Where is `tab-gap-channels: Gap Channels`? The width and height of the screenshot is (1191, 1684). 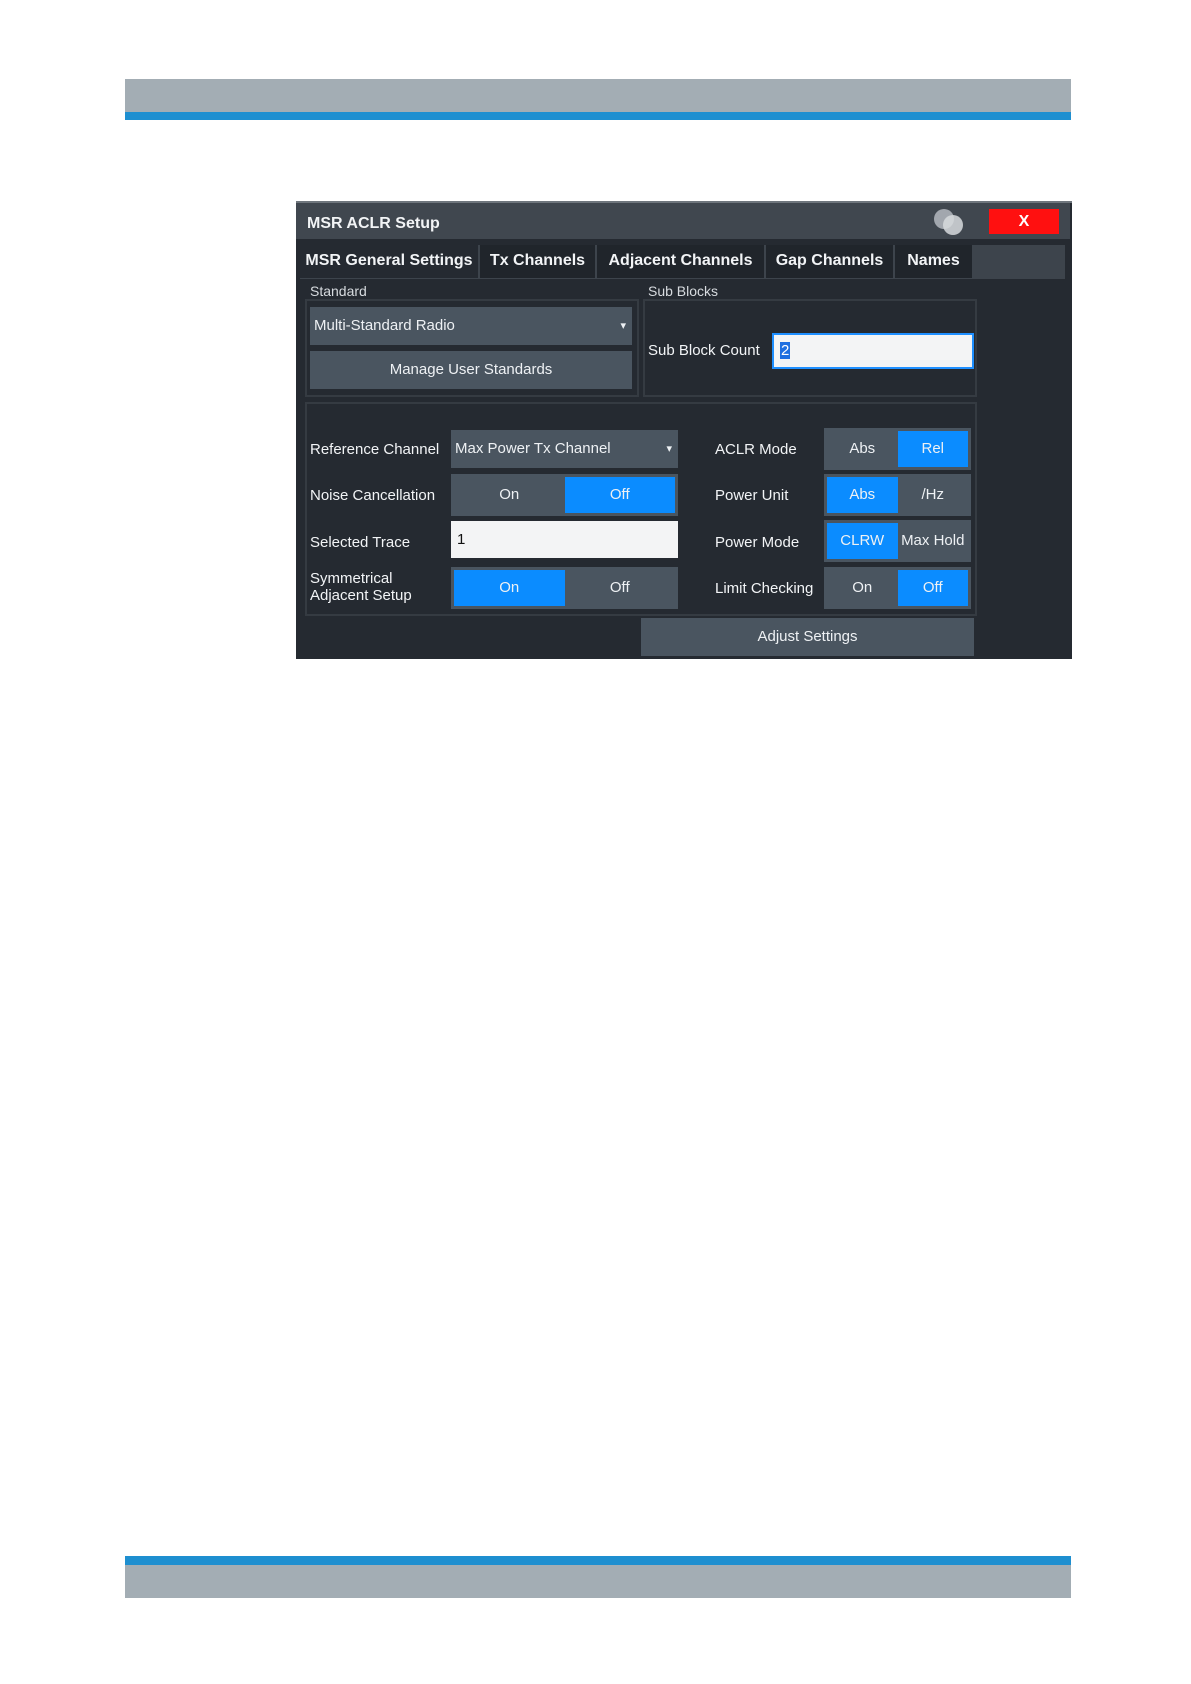 tab-gap-channels: Gap Channels is located at coordinates (830, 261).